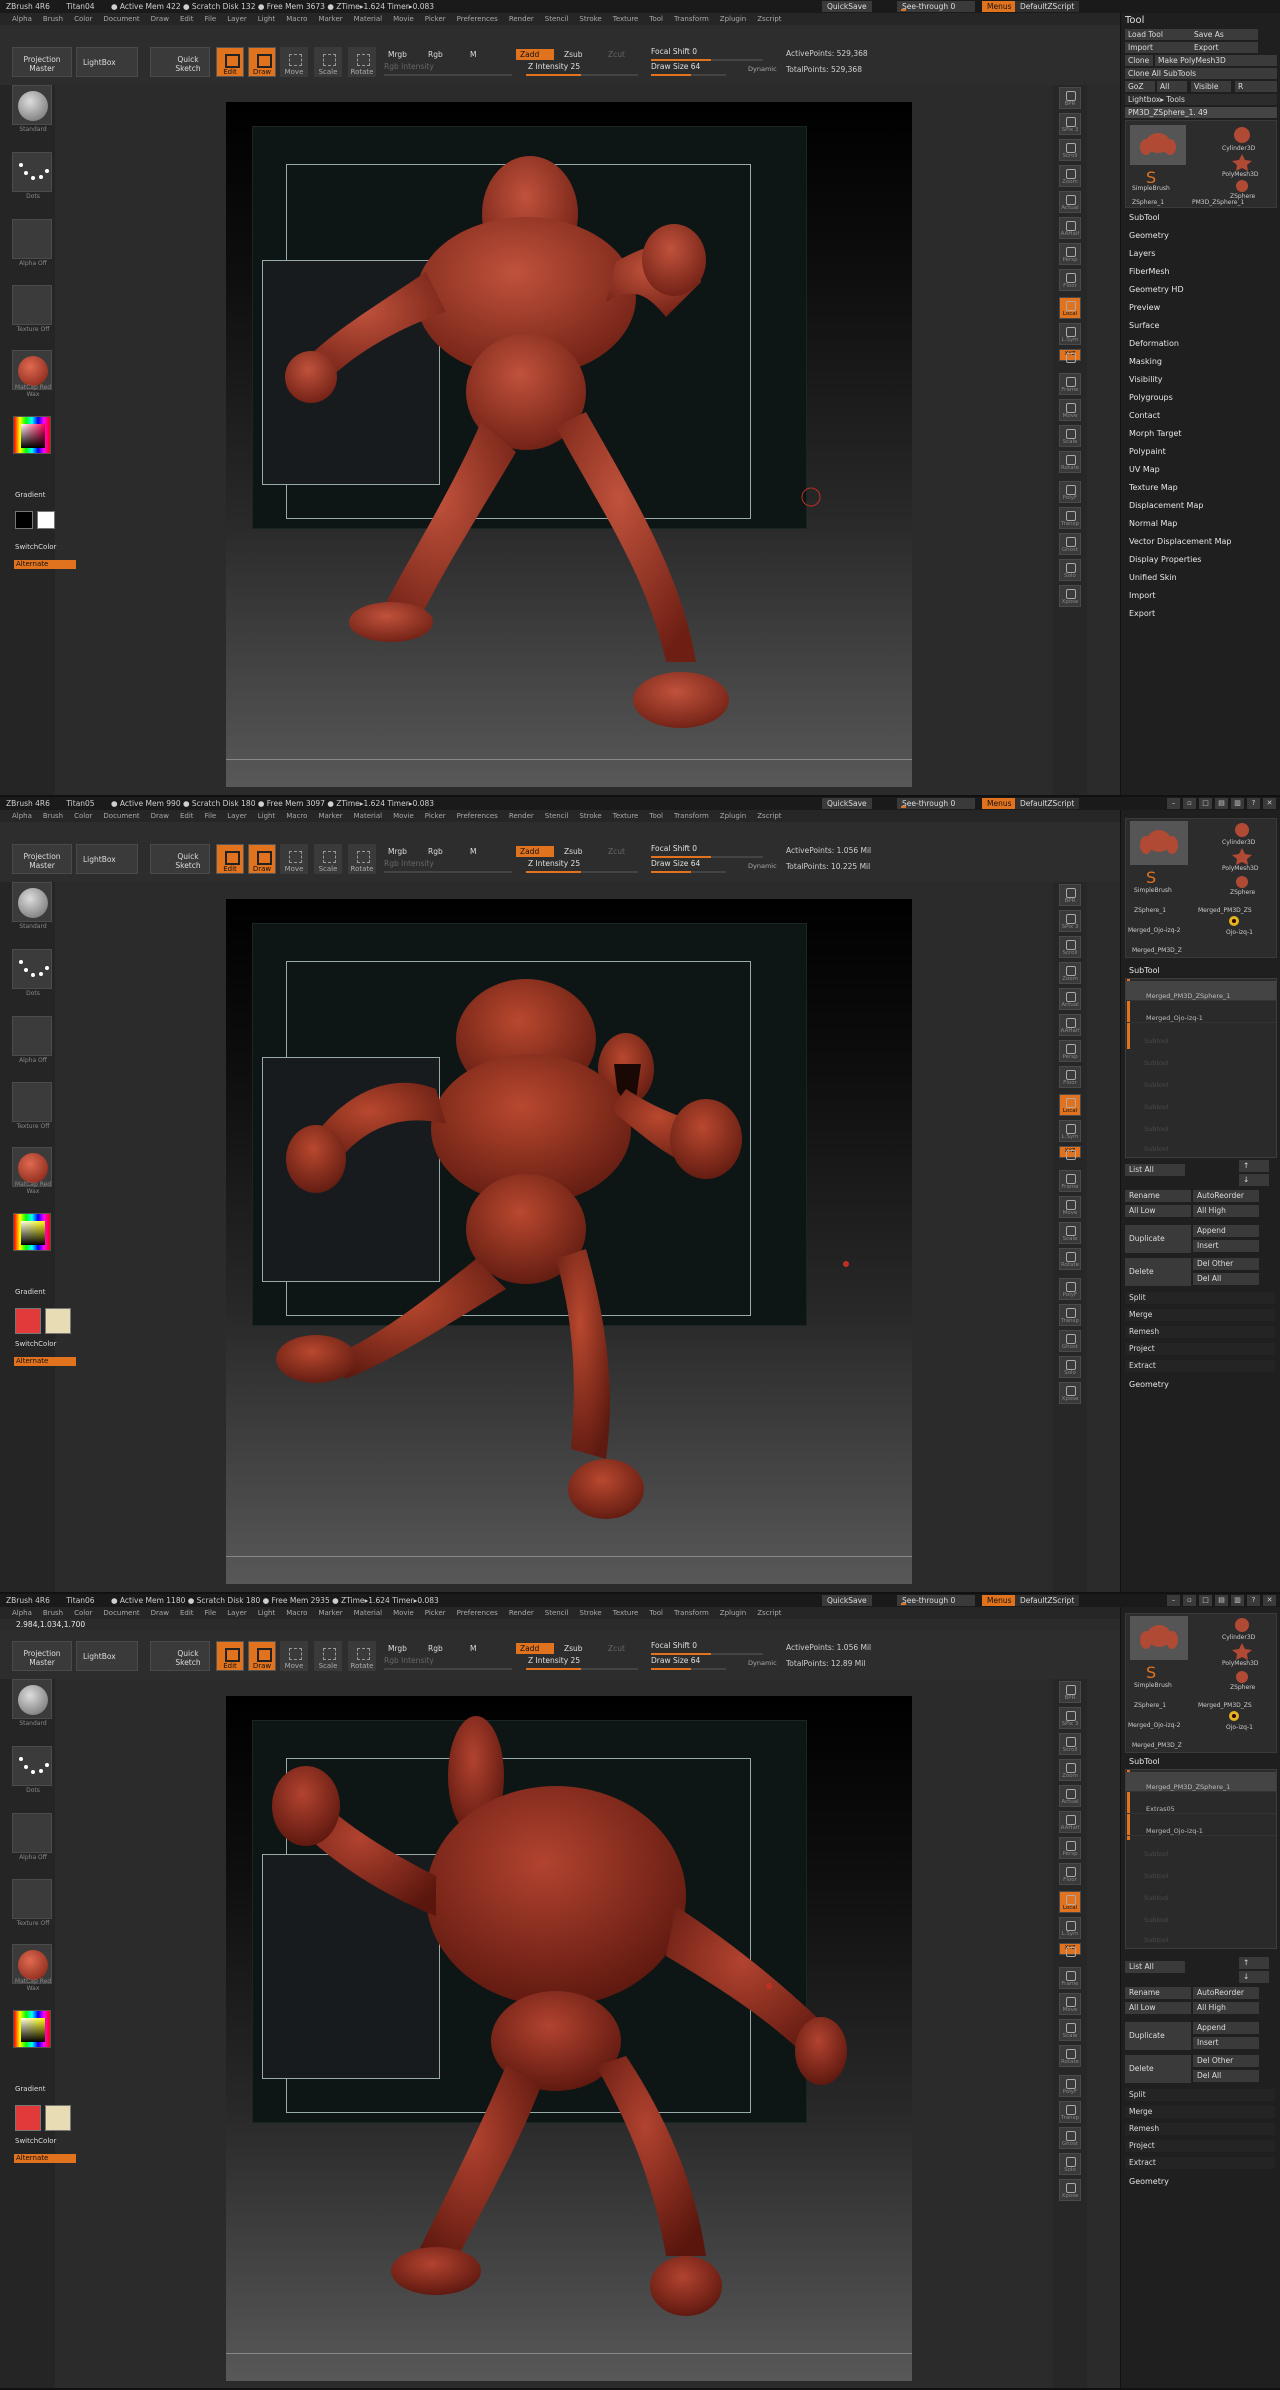  I want to click on menu-tool: Tool, so click(656, 1613).